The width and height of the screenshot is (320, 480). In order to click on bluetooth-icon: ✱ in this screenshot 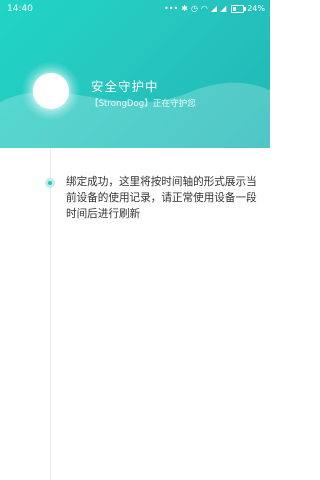, I will do `click(184, 8)`.